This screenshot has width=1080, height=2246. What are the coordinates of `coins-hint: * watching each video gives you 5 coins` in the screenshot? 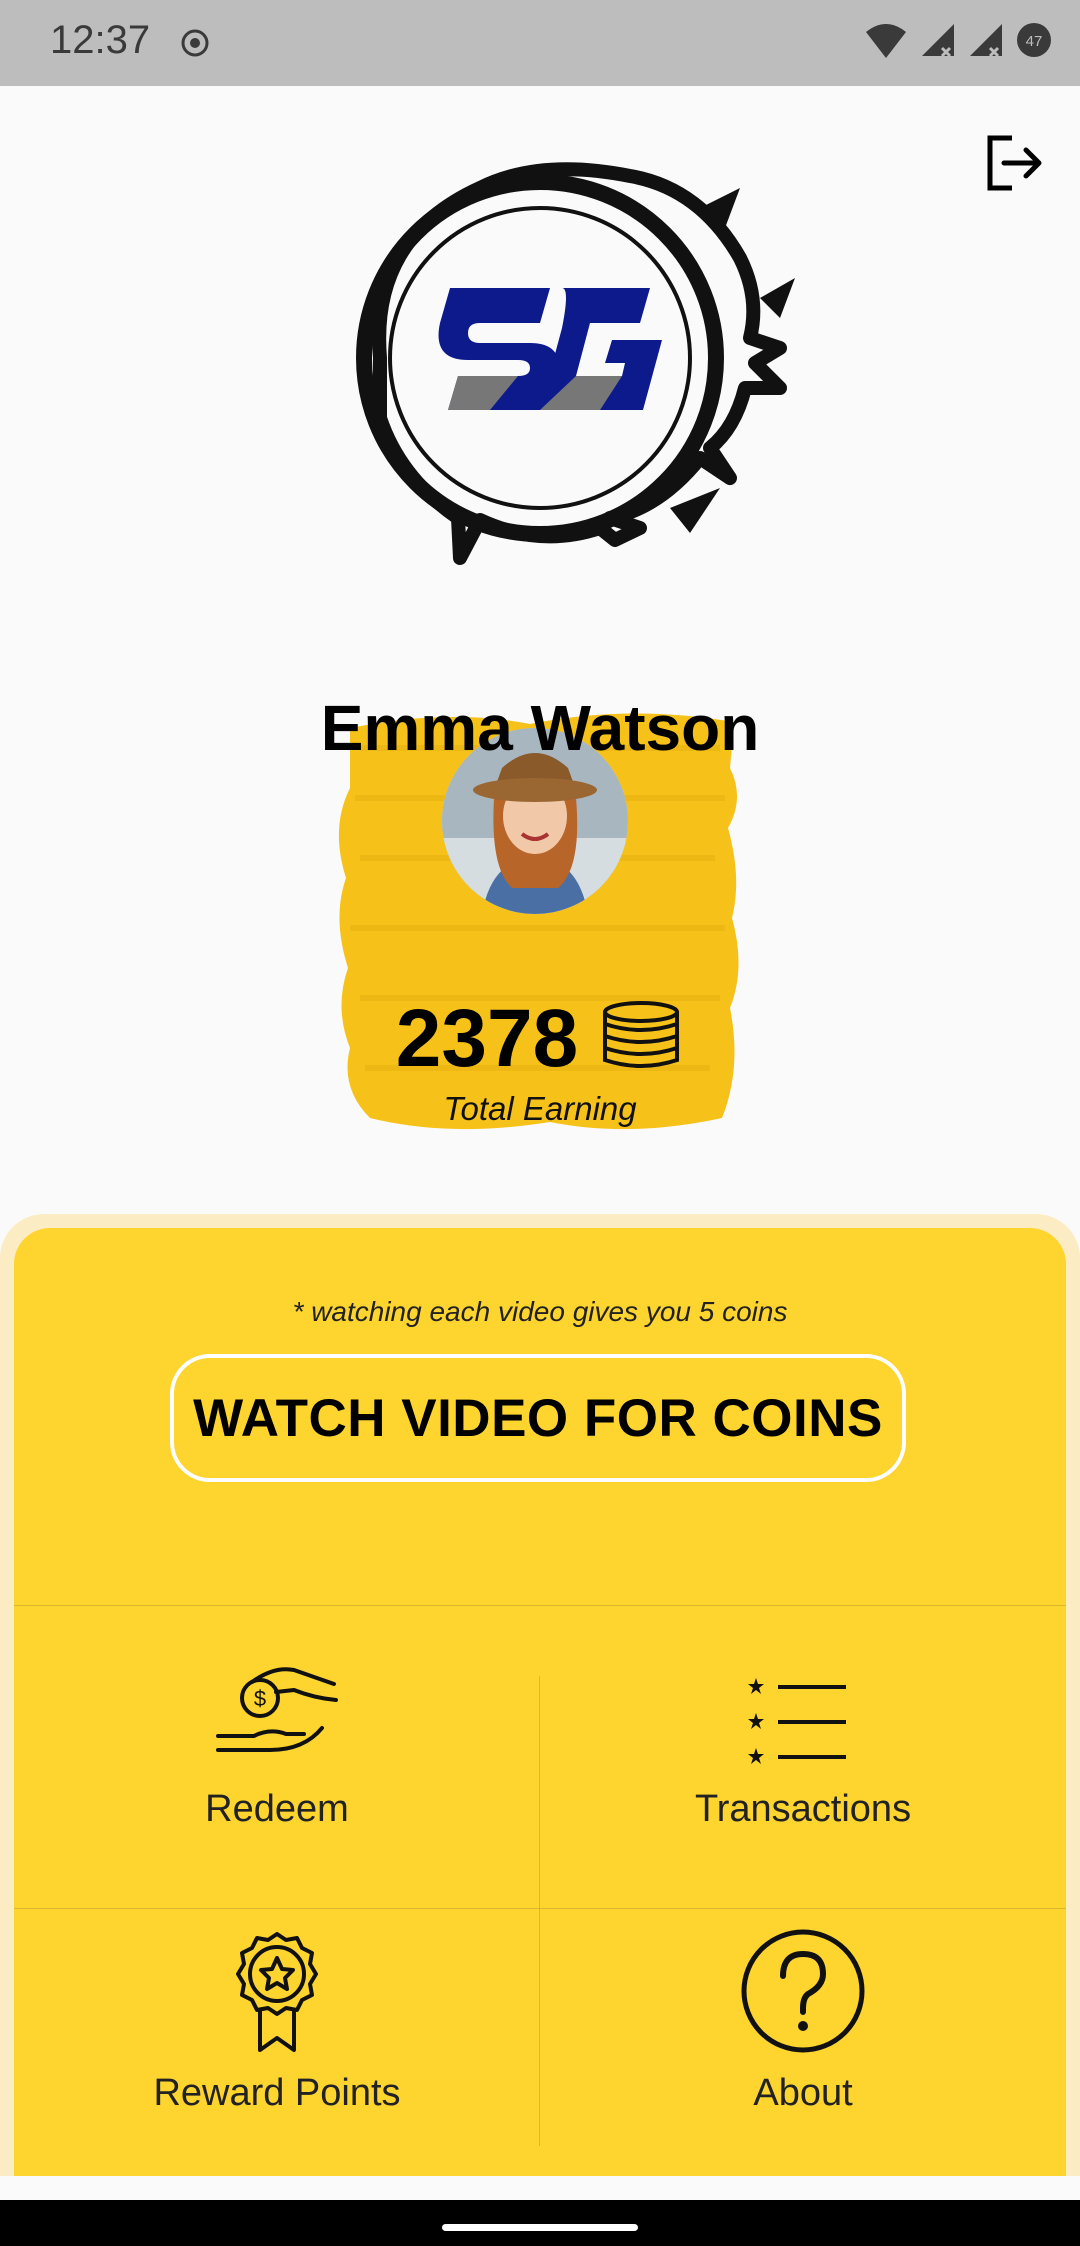 It's located at (540, 1311).